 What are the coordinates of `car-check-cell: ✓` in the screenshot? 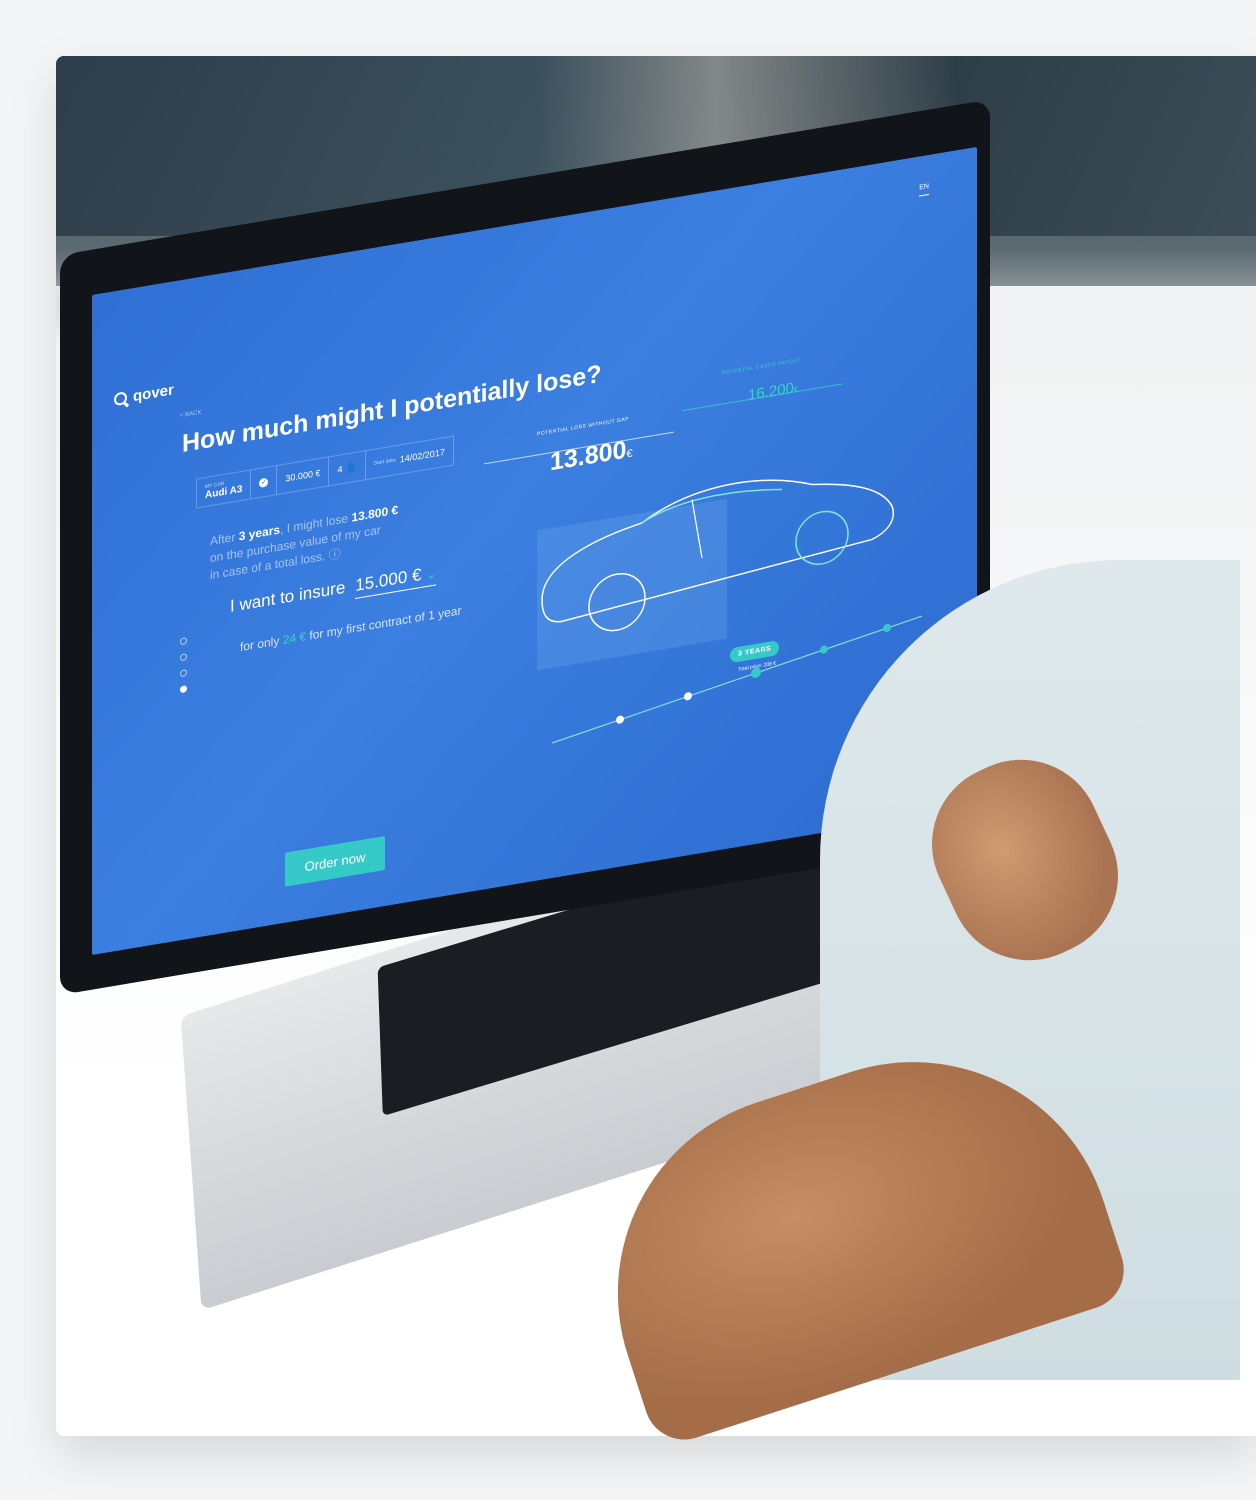 It's located at (264, 482).